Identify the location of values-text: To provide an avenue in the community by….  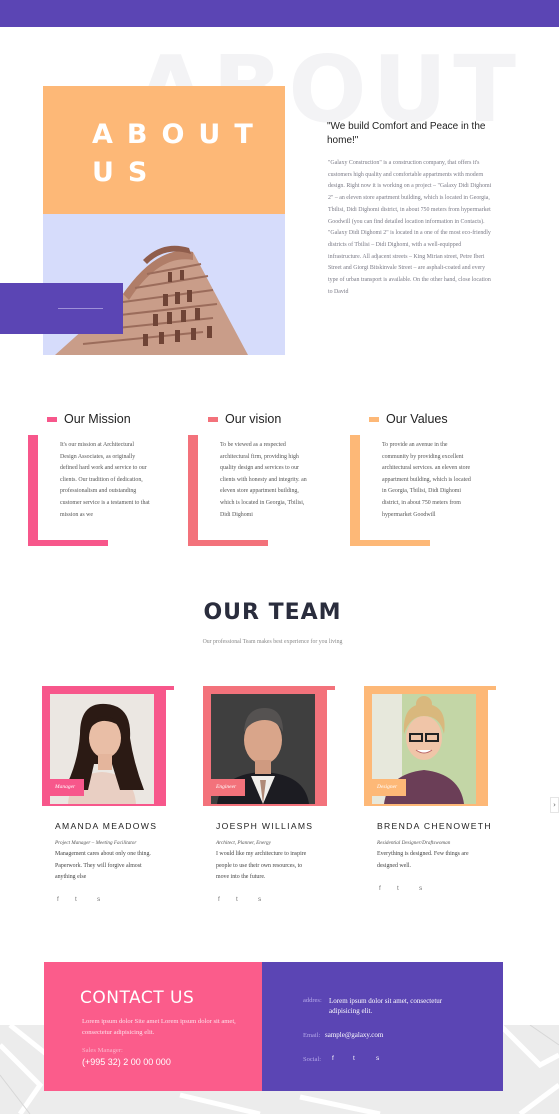
(426, 480).